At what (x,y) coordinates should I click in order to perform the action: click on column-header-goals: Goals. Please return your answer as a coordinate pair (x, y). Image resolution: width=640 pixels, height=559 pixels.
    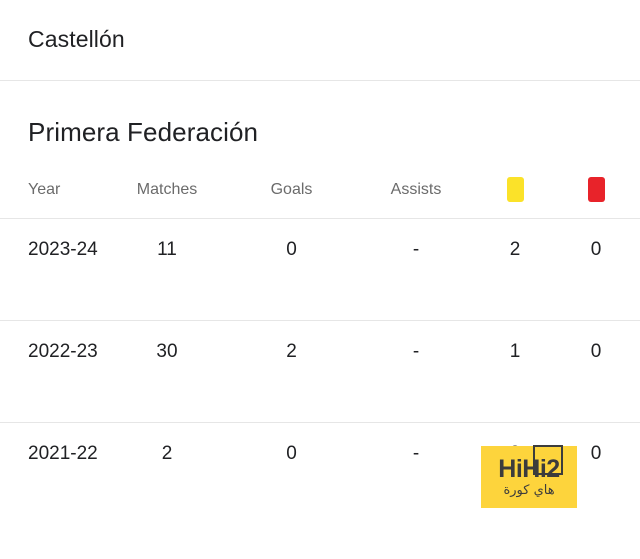
    Looking at the image, I should click on (291, 189).